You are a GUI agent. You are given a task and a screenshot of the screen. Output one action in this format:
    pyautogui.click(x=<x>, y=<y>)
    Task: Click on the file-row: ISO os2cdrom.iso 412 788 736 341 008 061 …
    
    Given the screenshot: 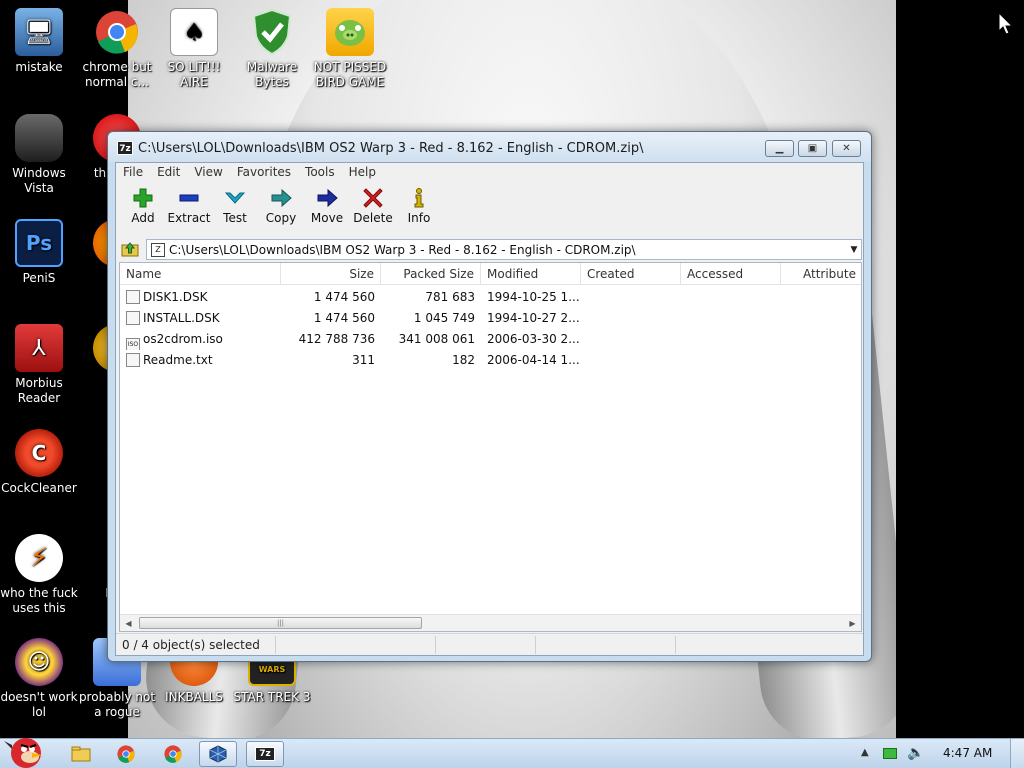 What is the action you would take?
    pyautogui.click(x=490, y=339)
    